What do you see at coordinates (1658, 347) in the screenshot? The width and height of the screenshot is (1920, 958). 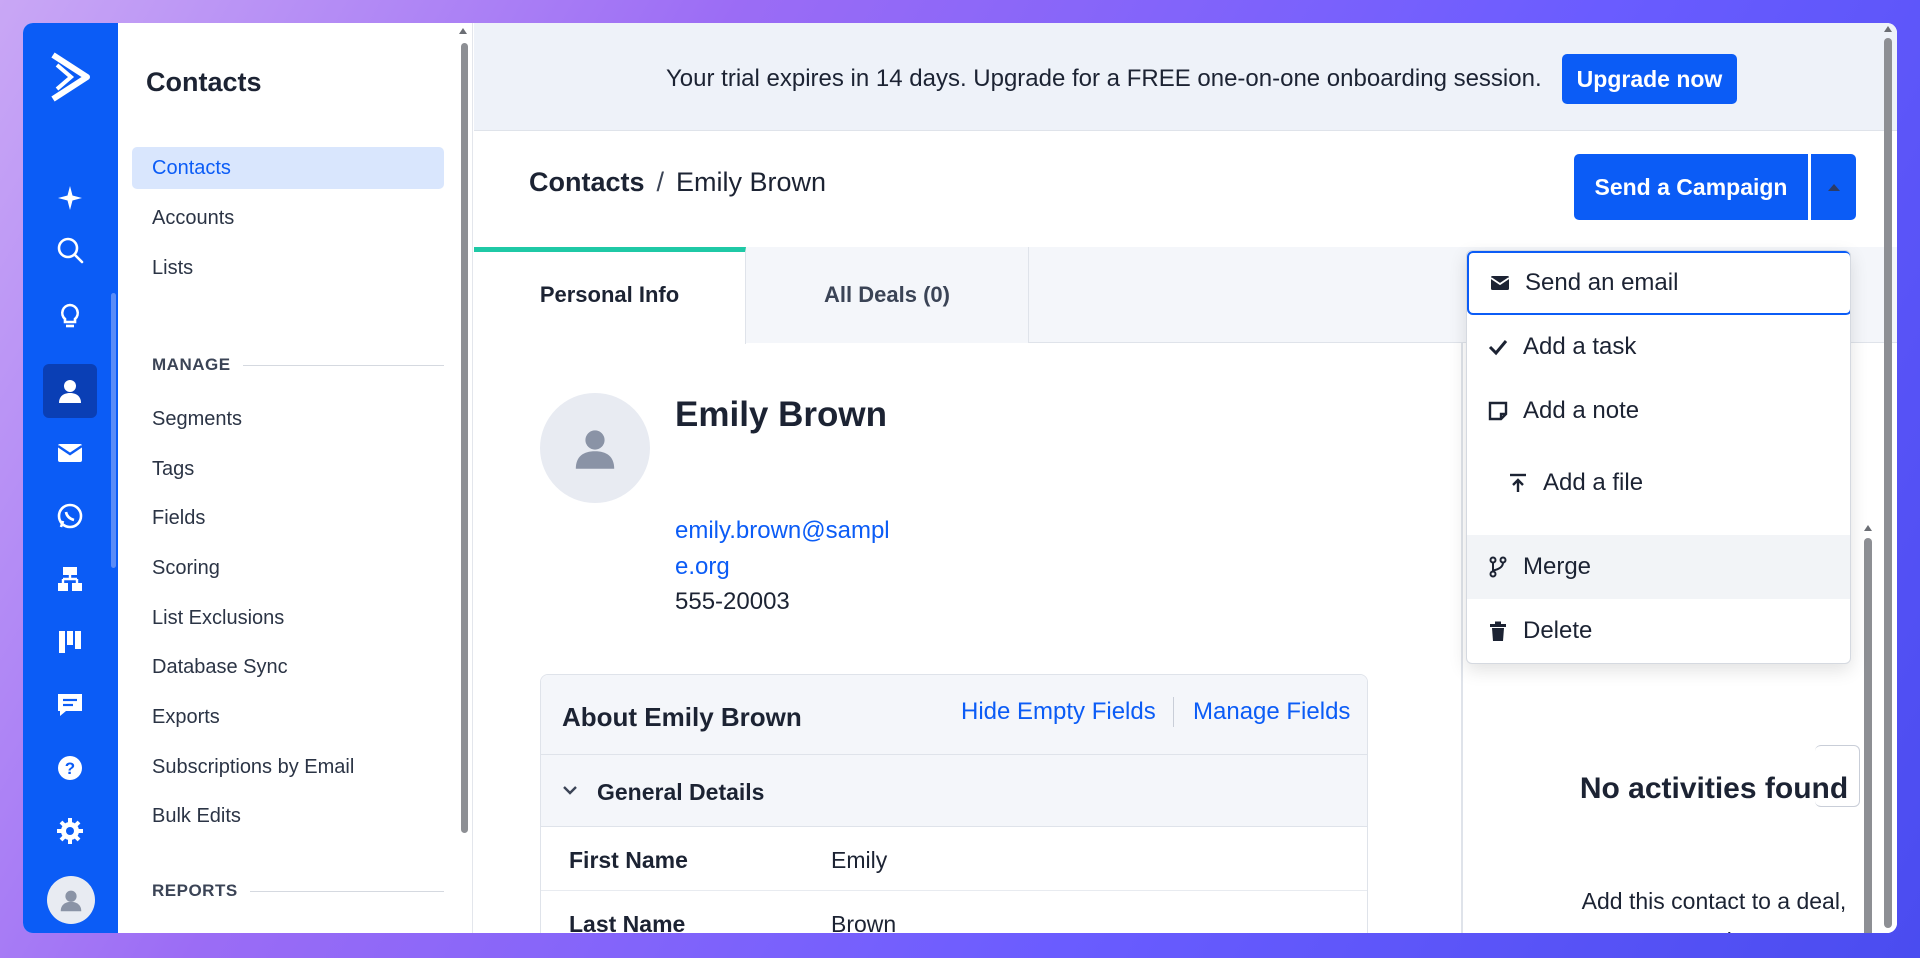 I see `menu-item-add-task: Add a task` at bounding box center [1658, 347].